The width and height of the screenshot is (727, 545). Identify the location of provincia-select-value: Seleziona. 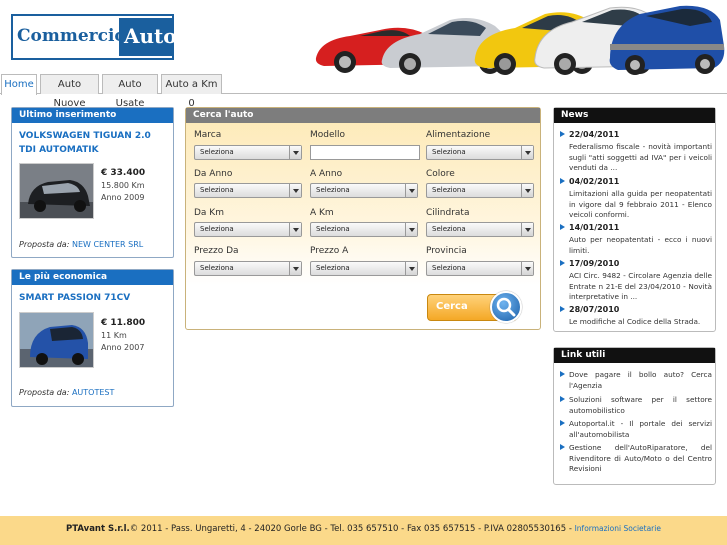
(449, 268).